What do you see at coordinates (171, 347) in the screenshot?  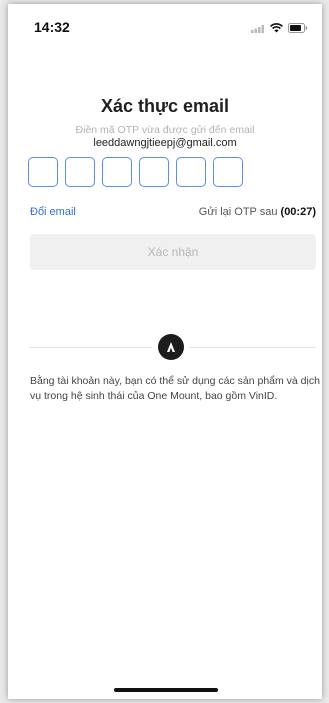 I see `one-mount-logo-icon` at bounding box center [171, 347].